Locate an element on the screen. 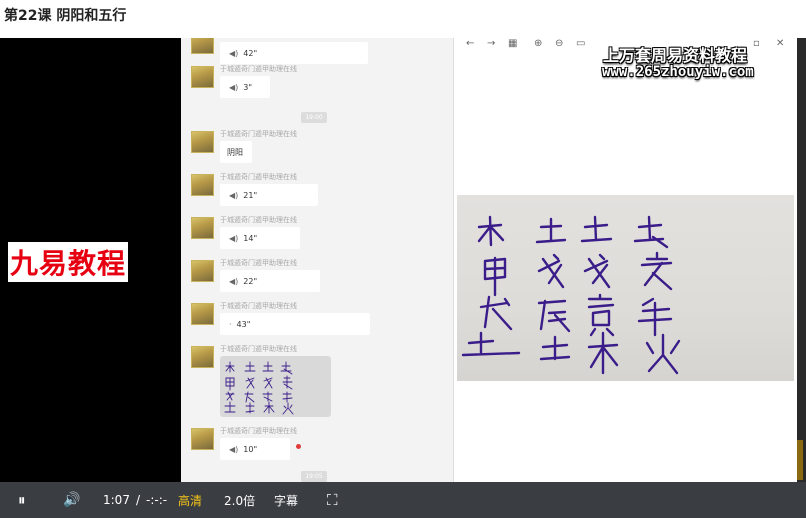 The height and width of the screenshot is (518, 806). time-display: 1:07 / -:-:- is located at coordinates (135, 500).